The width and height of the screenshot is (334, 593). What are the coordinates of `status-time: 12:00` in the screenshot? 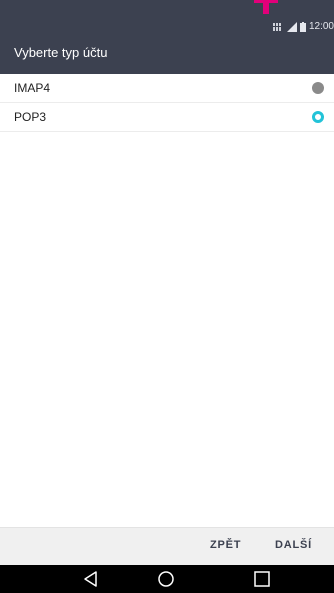 It's located at (321, 26).